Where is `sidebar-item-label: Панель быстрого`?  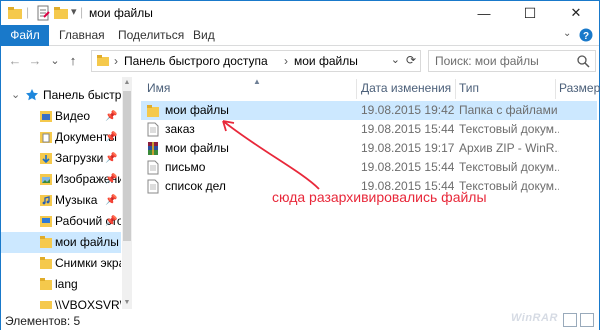 sidebar-item-label: Панель быстрого is located at coordinates (82, 95).